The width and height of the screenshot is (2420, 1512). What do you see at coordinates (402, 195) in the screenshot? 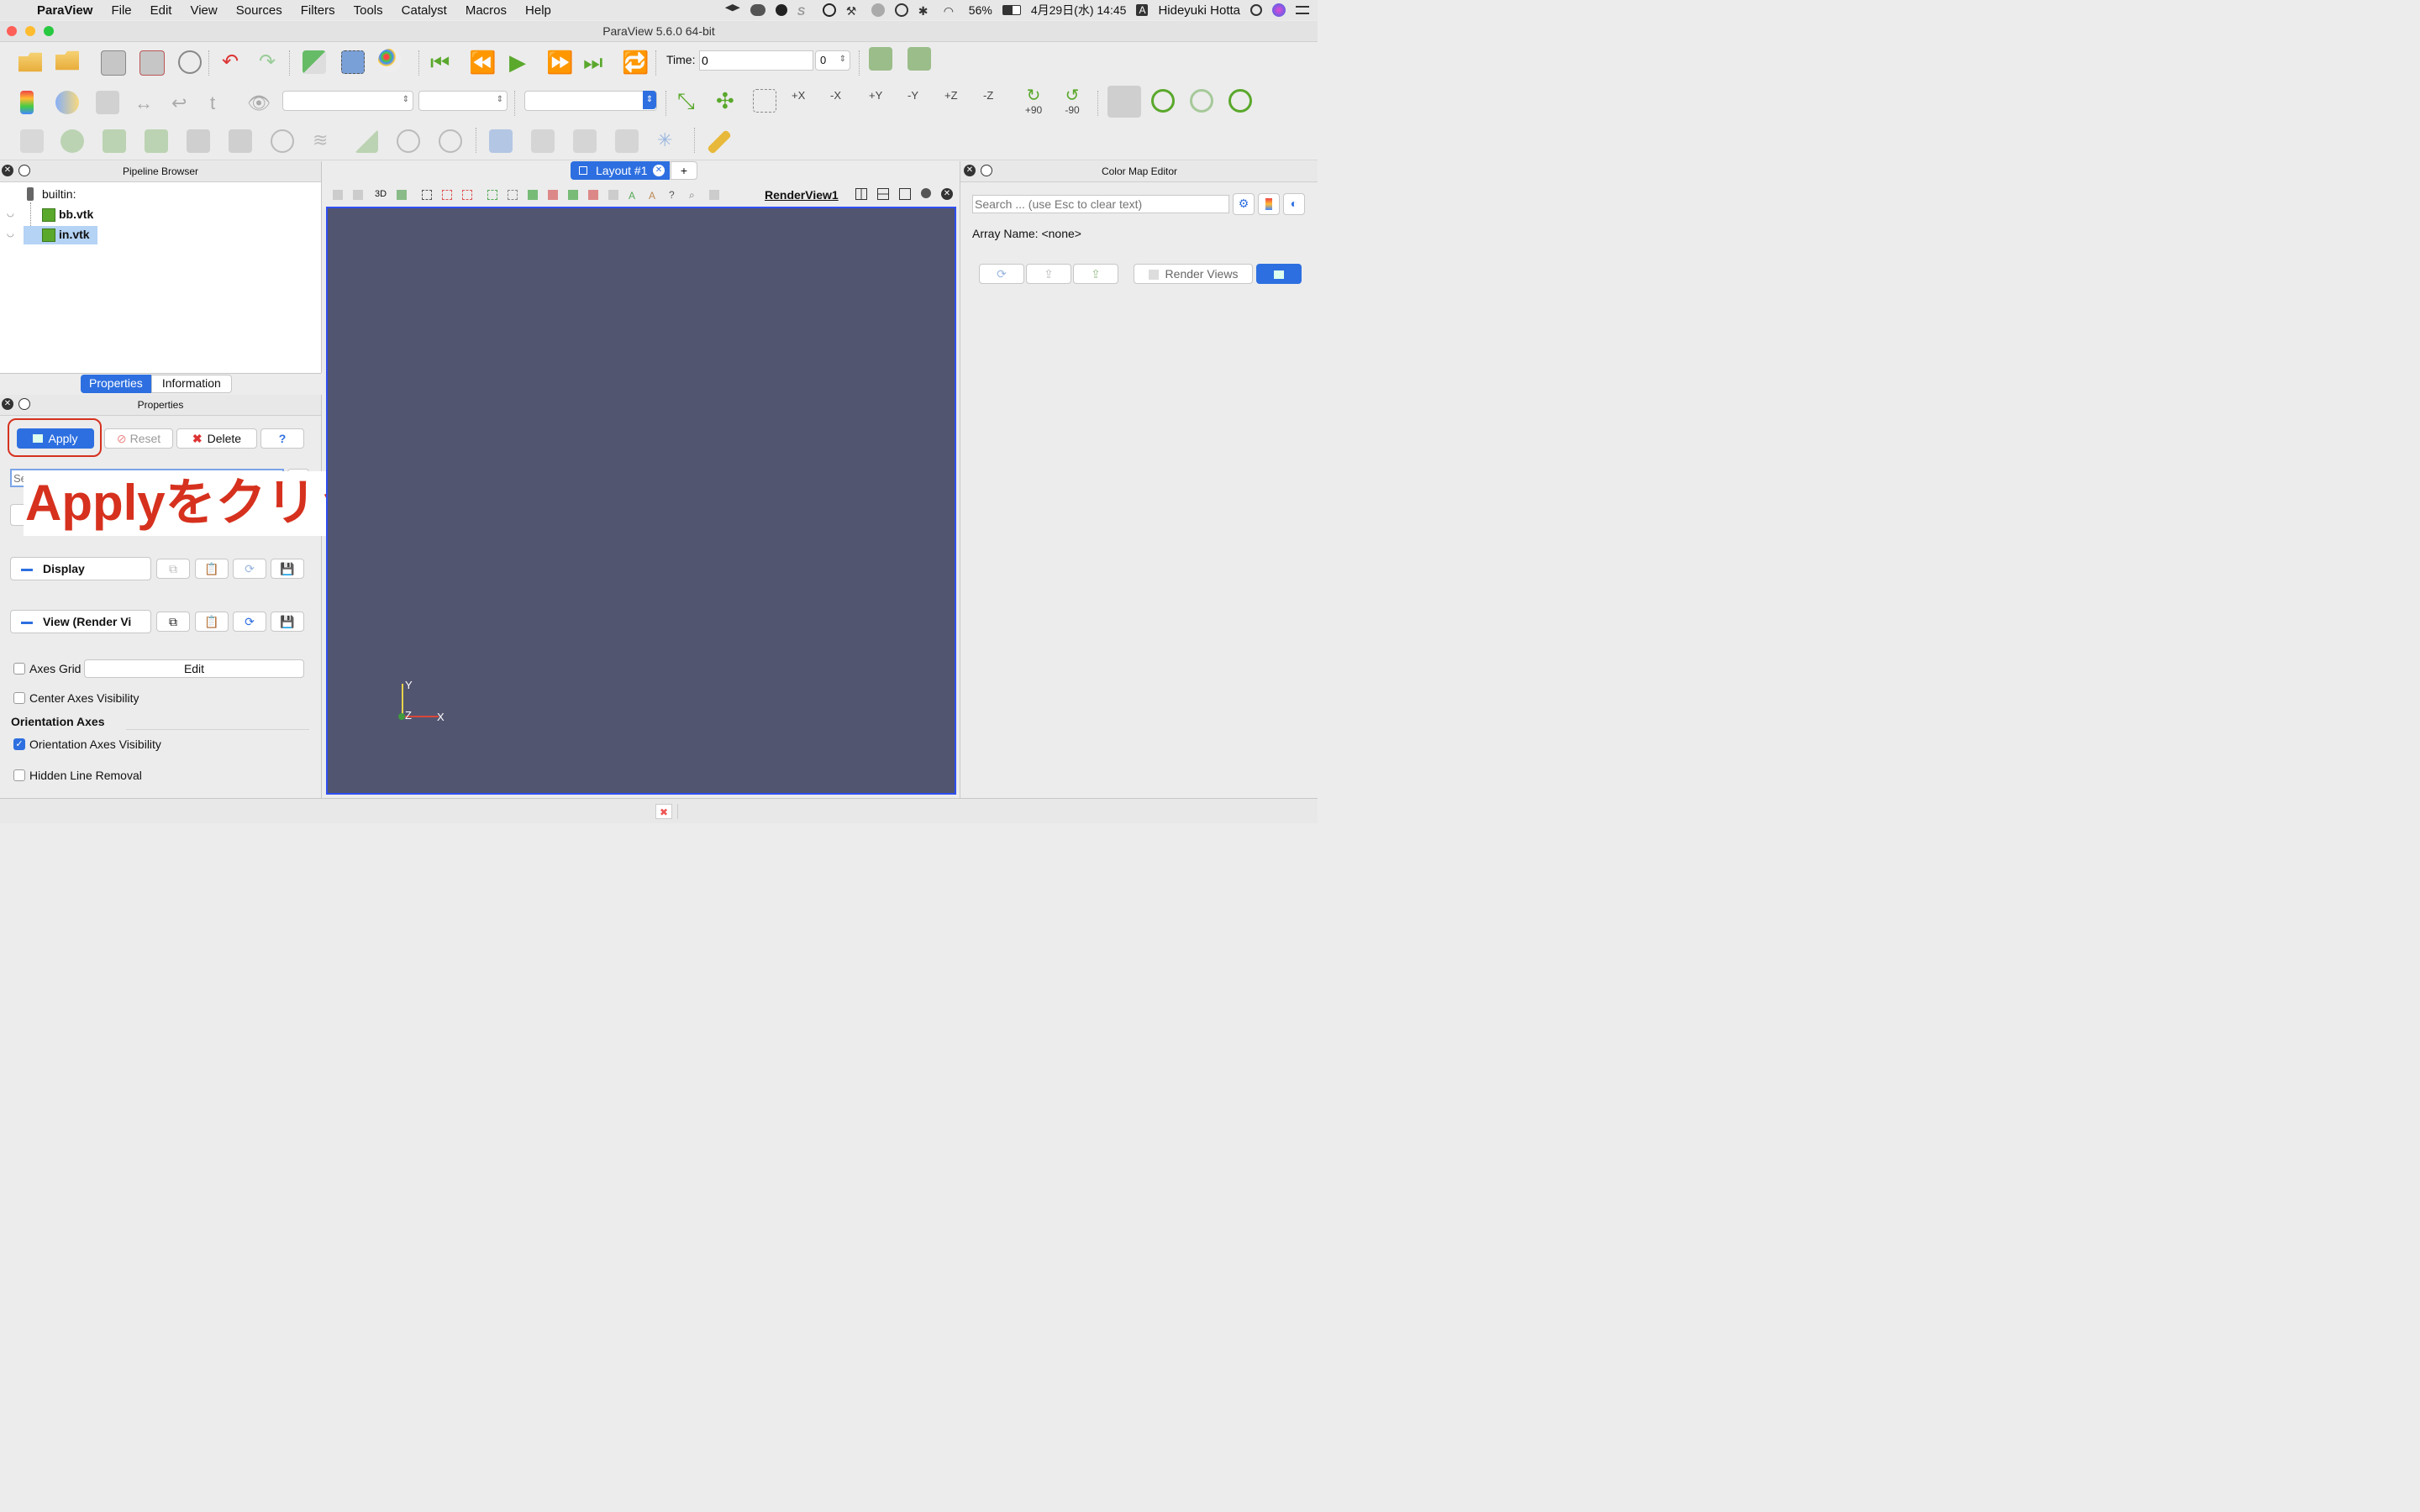
I see `capture-screenshot-icon` at bounding box center [402, 195].